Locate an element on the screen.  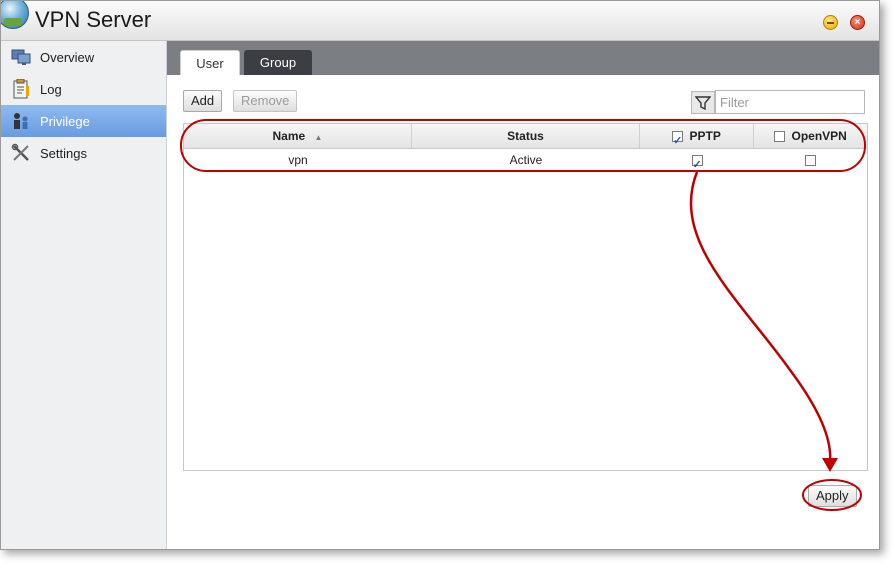
column-header-label: OpenVPN is located at coordinates (819, 136).